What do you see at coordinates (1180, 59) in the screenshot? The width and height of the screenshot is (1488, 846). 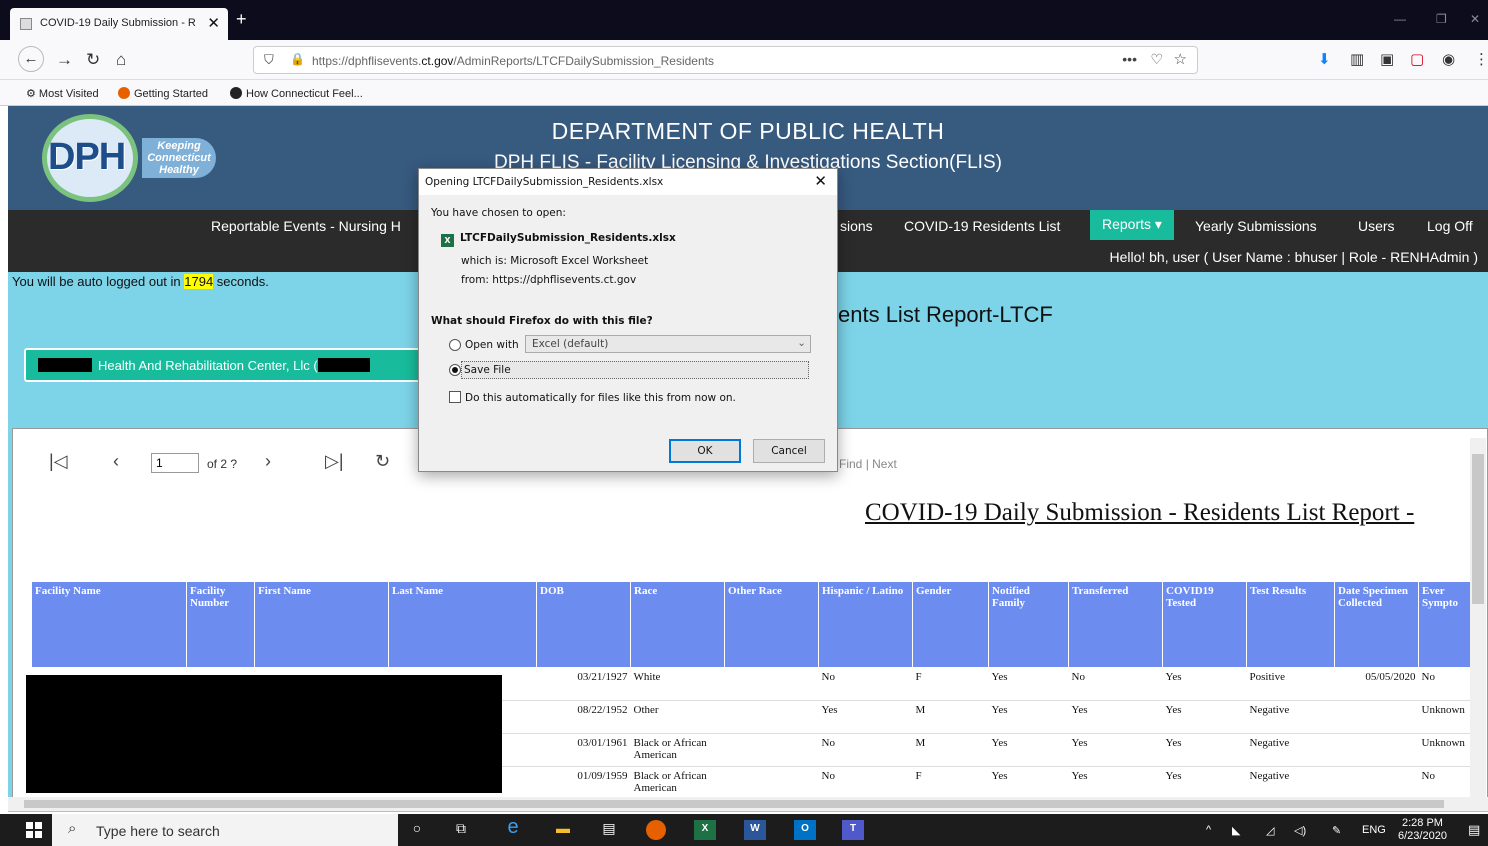 I see `bookmark-star-icon: ☆` at bounding box center [1180, 59].